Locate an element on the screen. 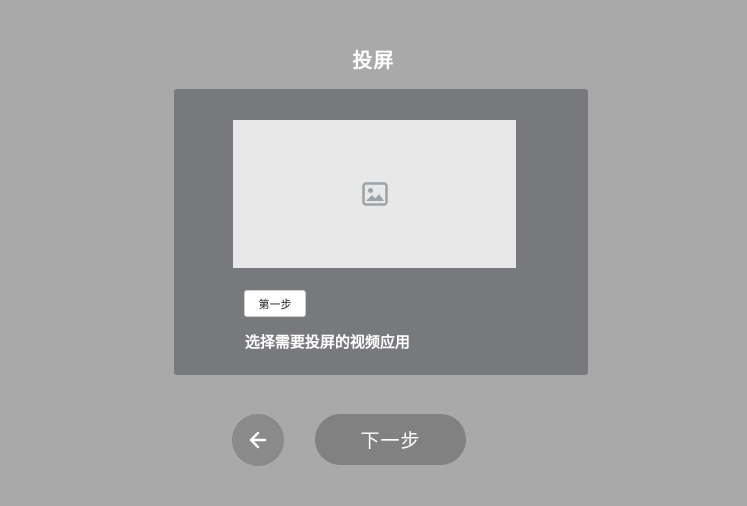 The image size is (747, 506). image-icon is located at coordinates (374, 194).